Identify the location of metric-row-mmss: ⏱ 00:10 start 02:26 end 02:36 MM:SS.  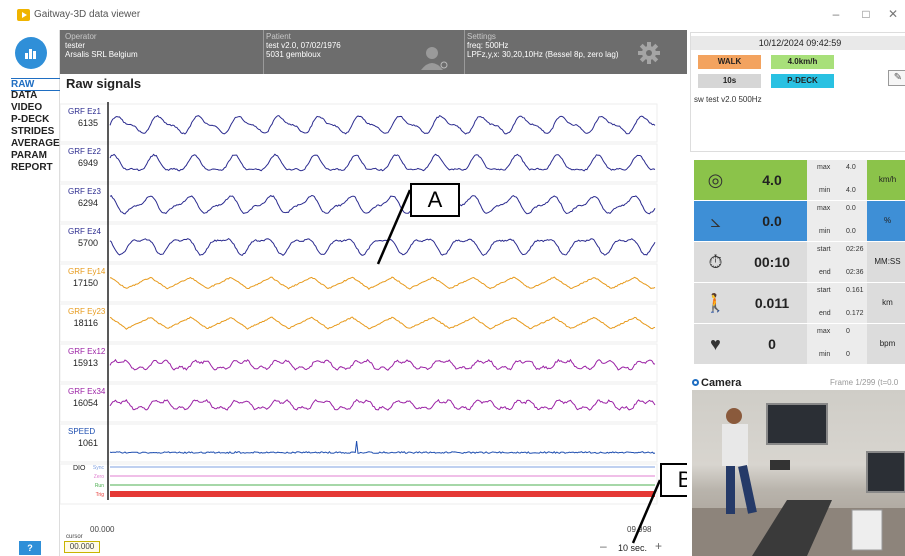
(799, 262).